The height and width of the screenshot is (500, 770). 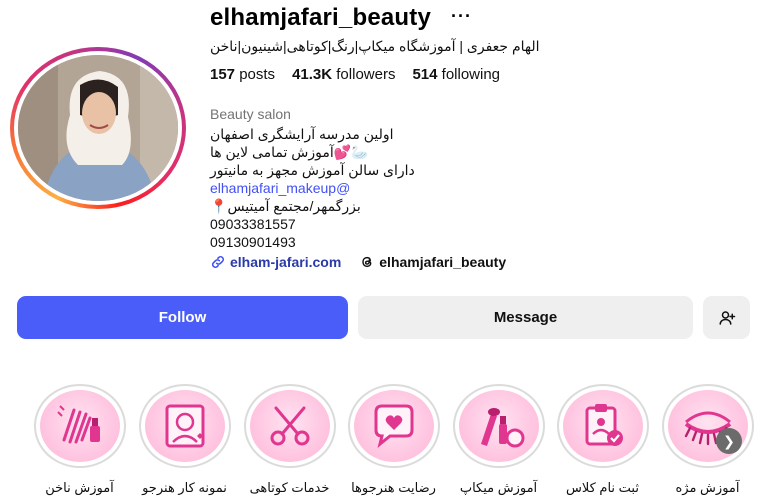 What do you see at coordinates (366, 74) in the screenshot?
I see `followers-label: followers` at bounding box center [366, 74].